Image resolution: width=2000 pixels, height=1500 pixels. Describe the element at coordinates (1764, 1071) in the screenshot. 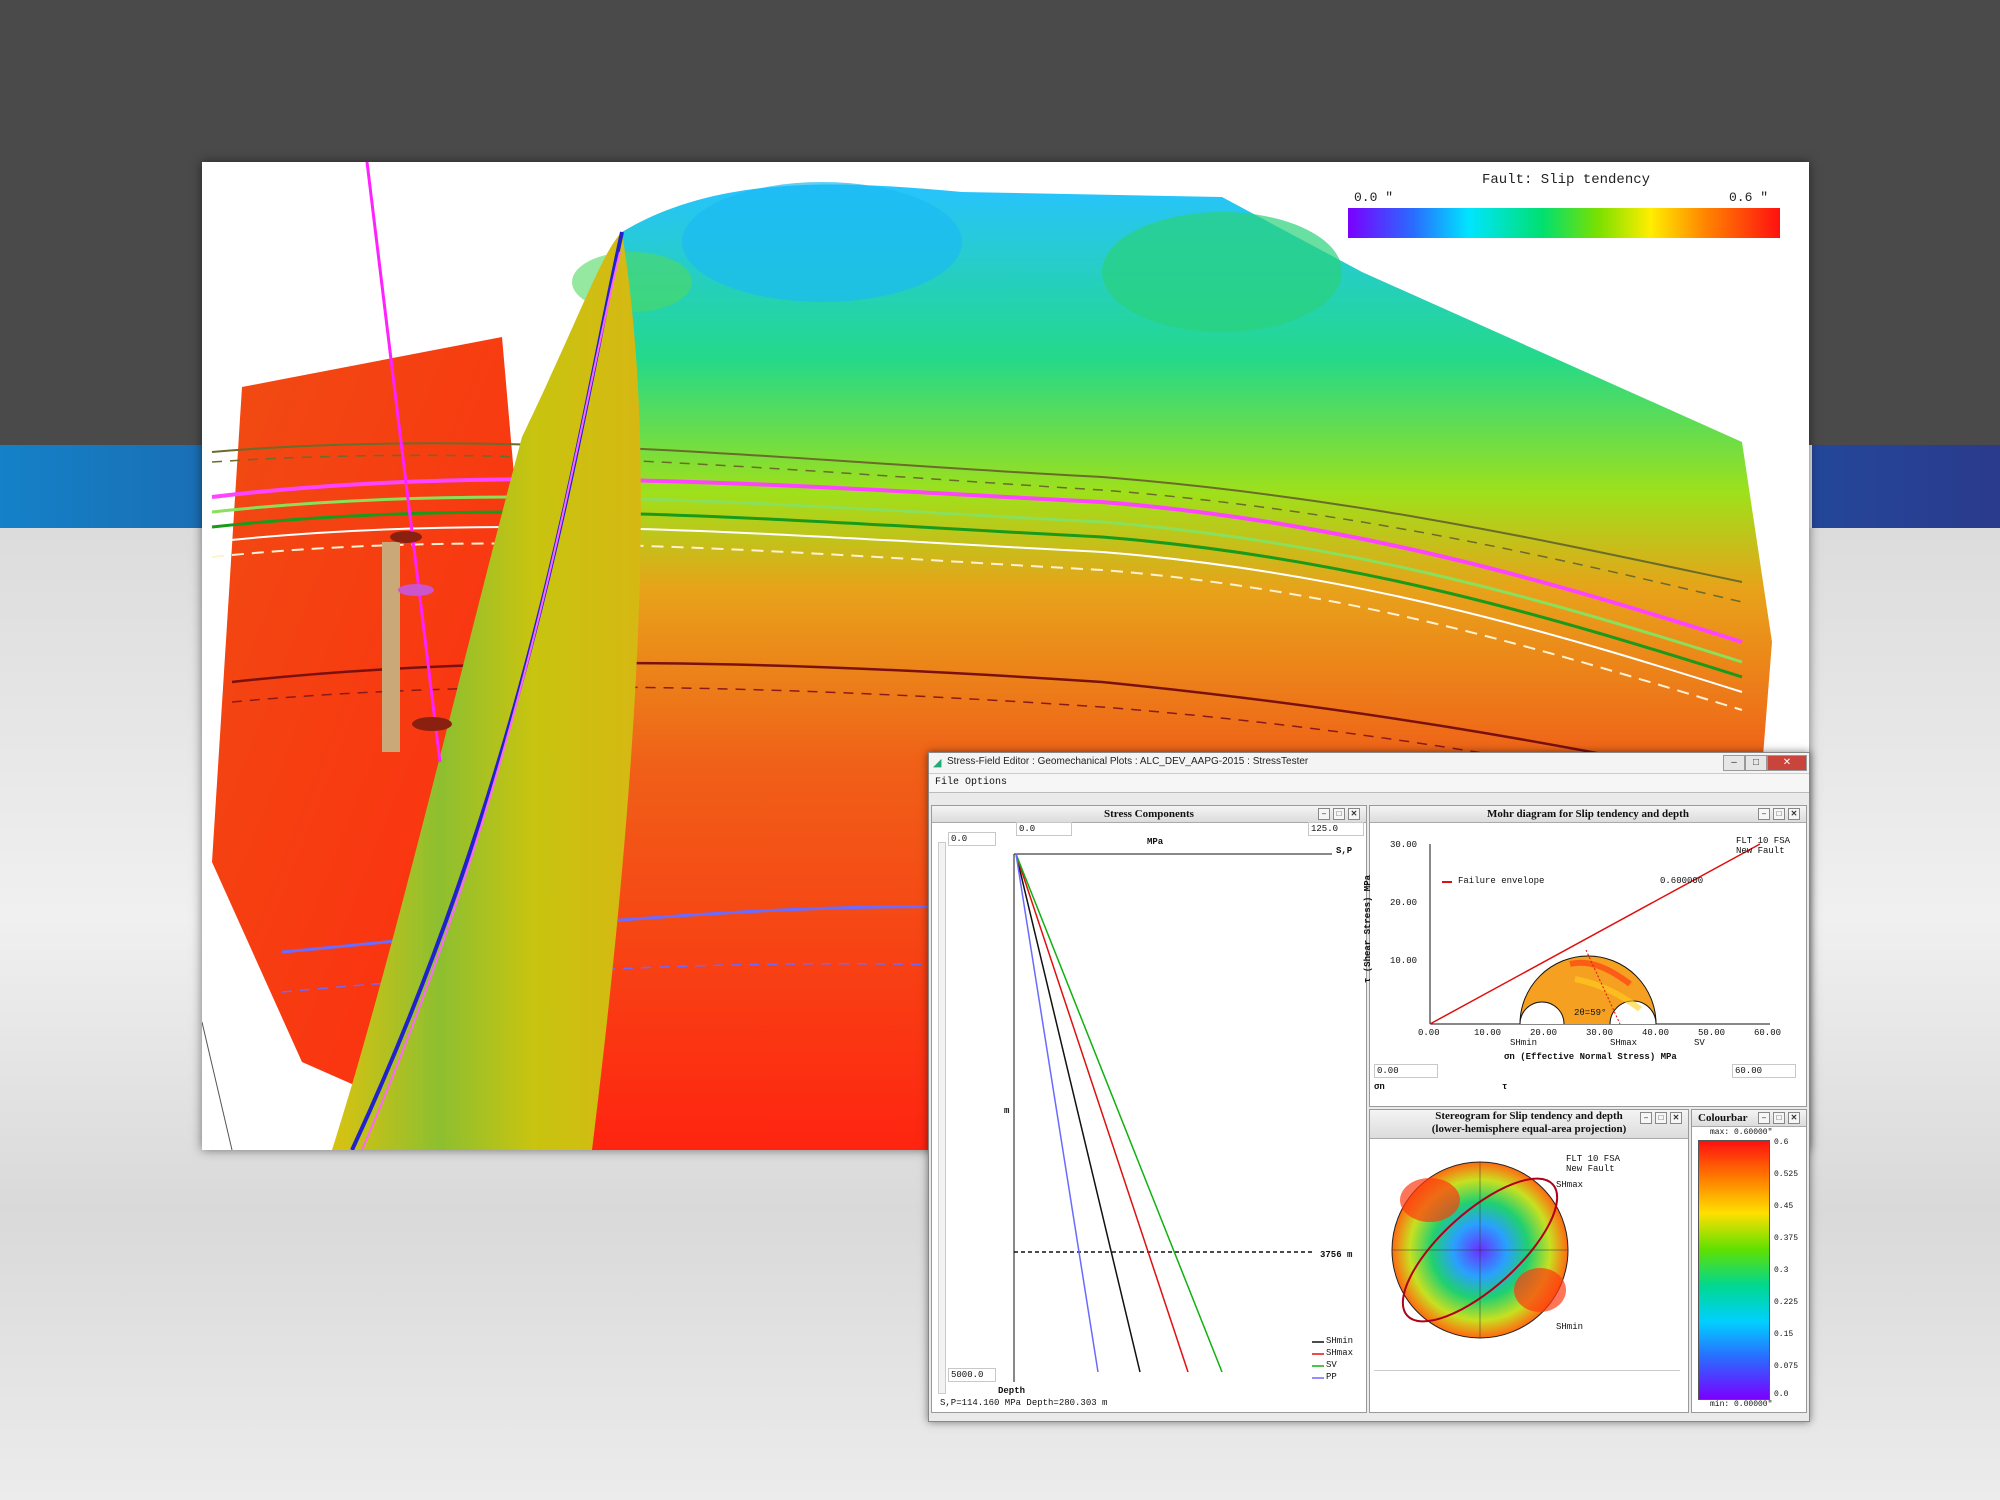

I see `sigma-max-field: 60.00` at that location.